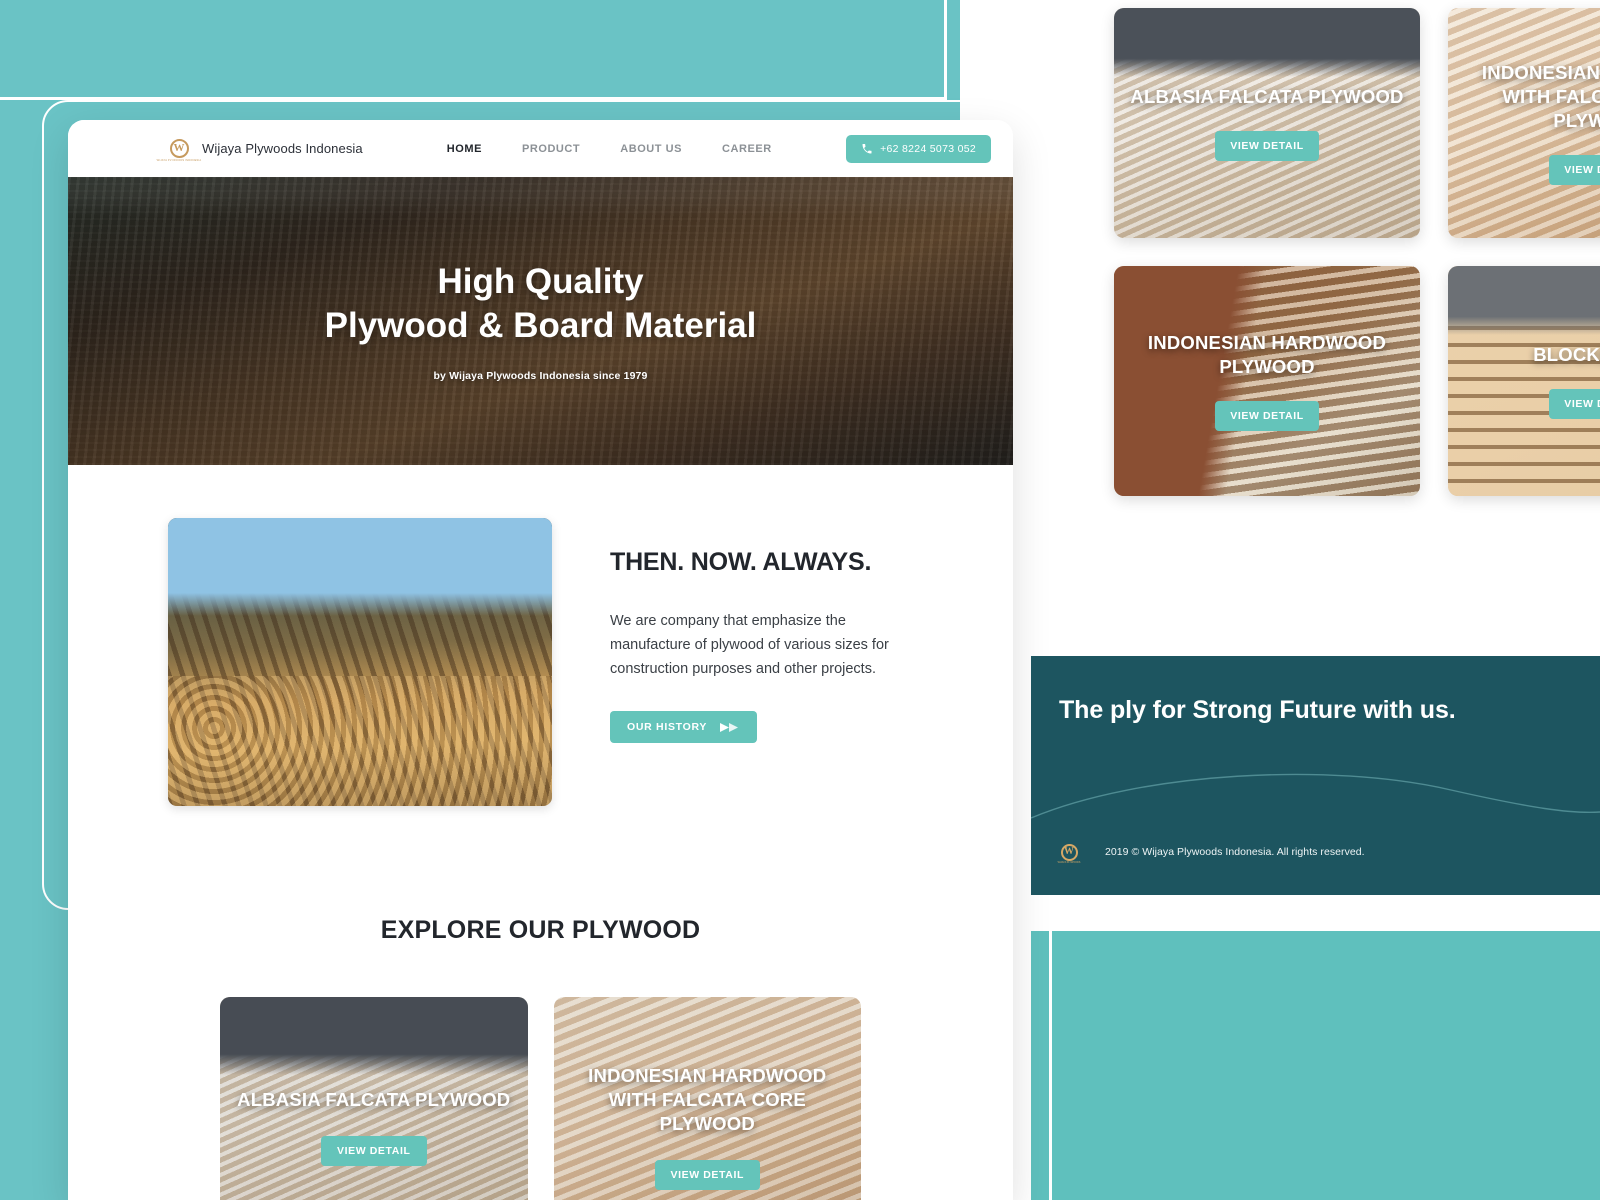 The image size is (1600, 1200). I want to click on product-card: BLOCKBOARD VIEW DETAIL, so click(1524, 381).